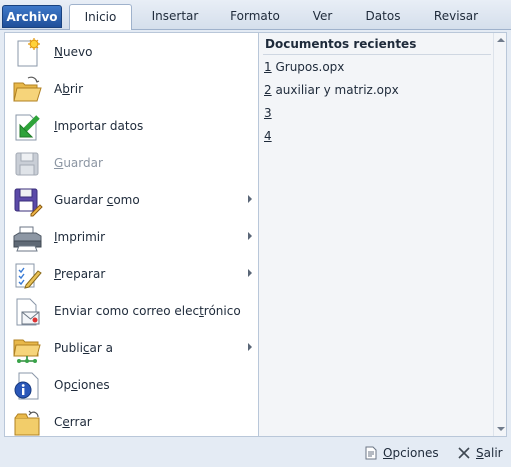 This screenshot has width=511, height=467. Describe the element at coordinates (341, 44) in the screenshot. I see `recent-documents-title: Documentos recientes` at that location.